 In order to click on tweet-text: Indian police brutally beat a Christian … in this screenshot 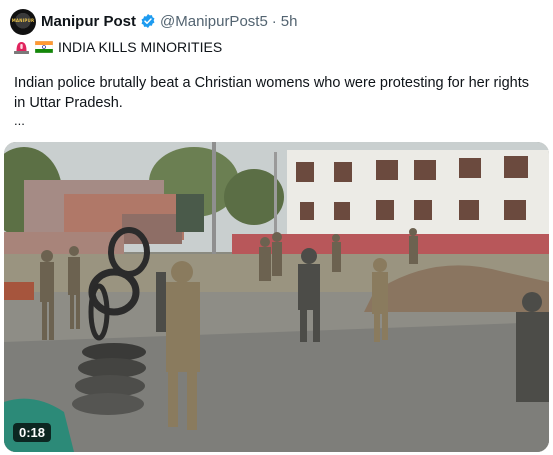, I will do `click(272, 93)`.